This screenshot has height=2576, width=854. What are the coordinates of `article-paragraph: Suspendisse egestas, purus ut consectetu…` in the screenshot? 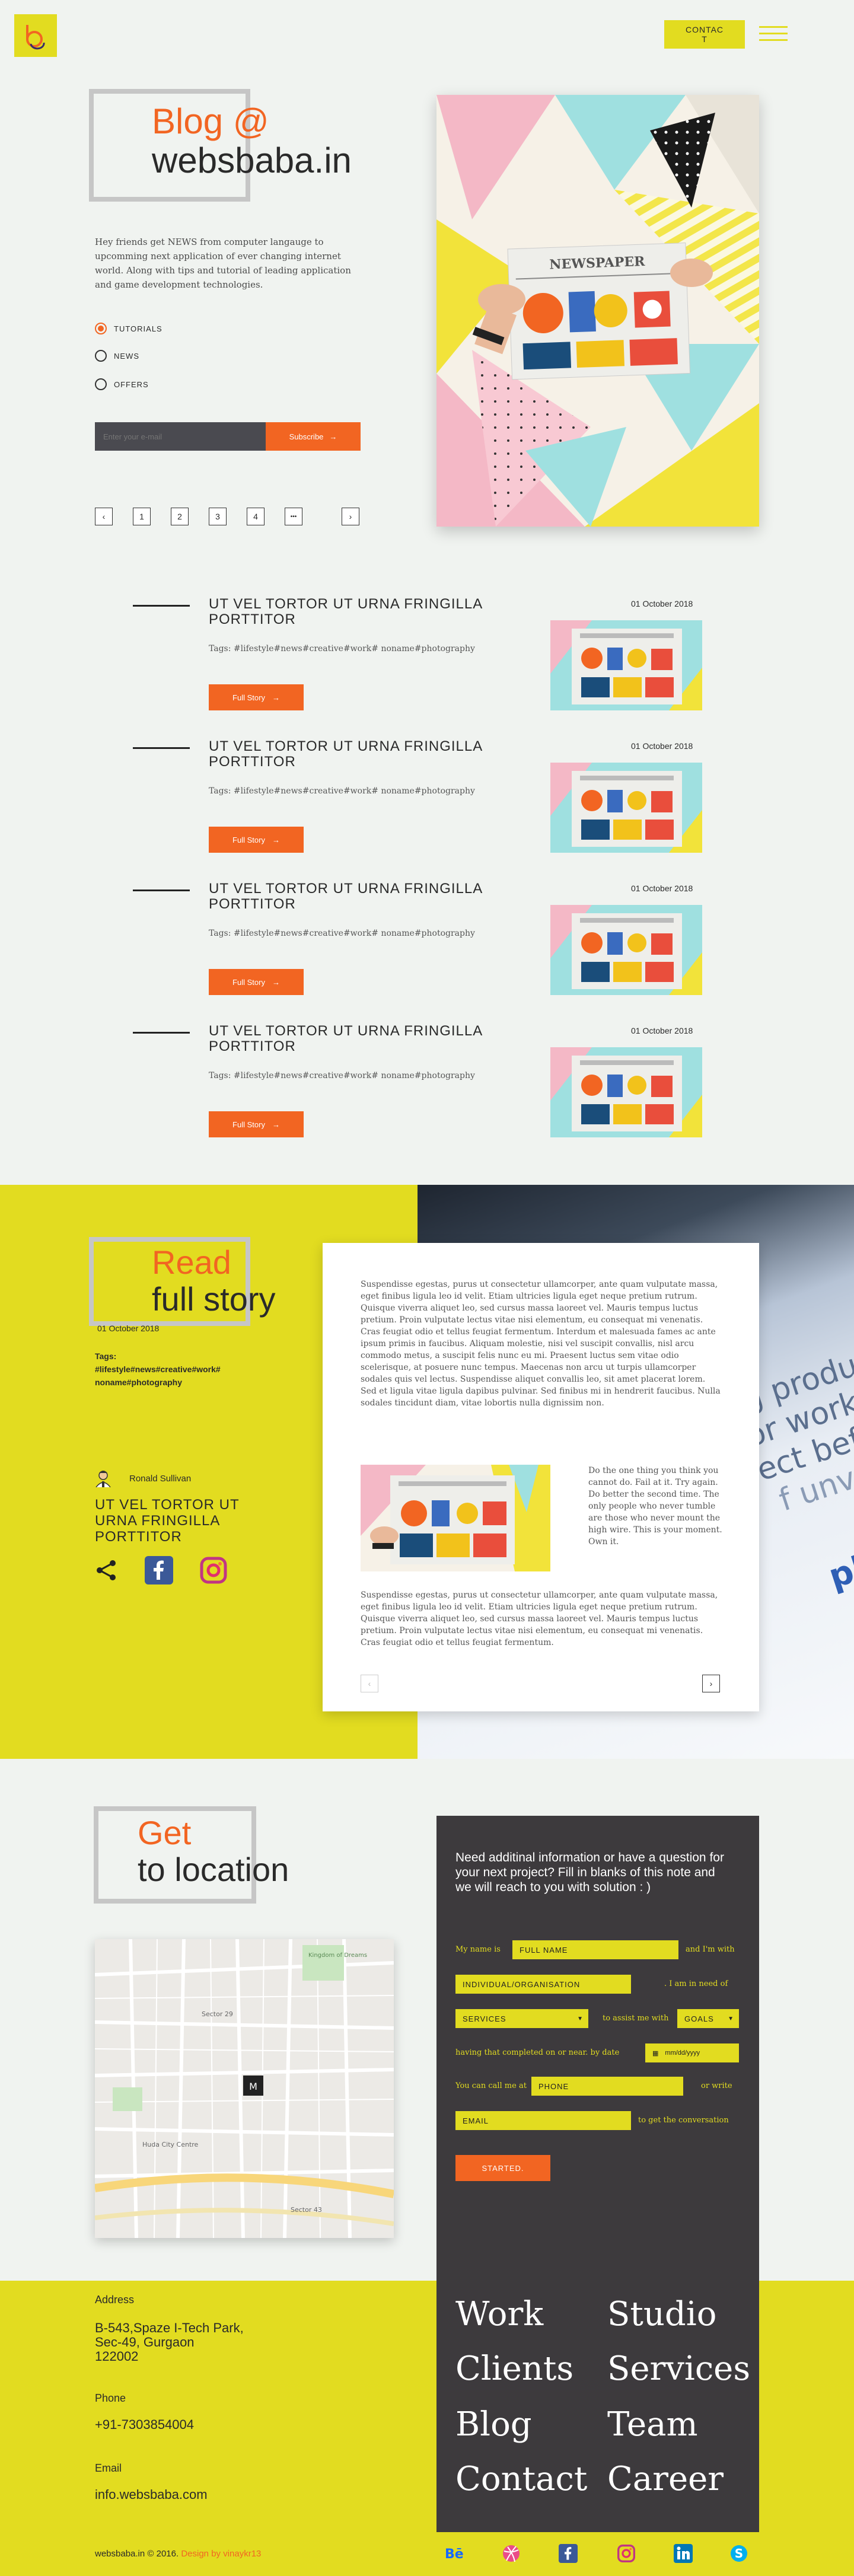 It's located at (541, 1344).